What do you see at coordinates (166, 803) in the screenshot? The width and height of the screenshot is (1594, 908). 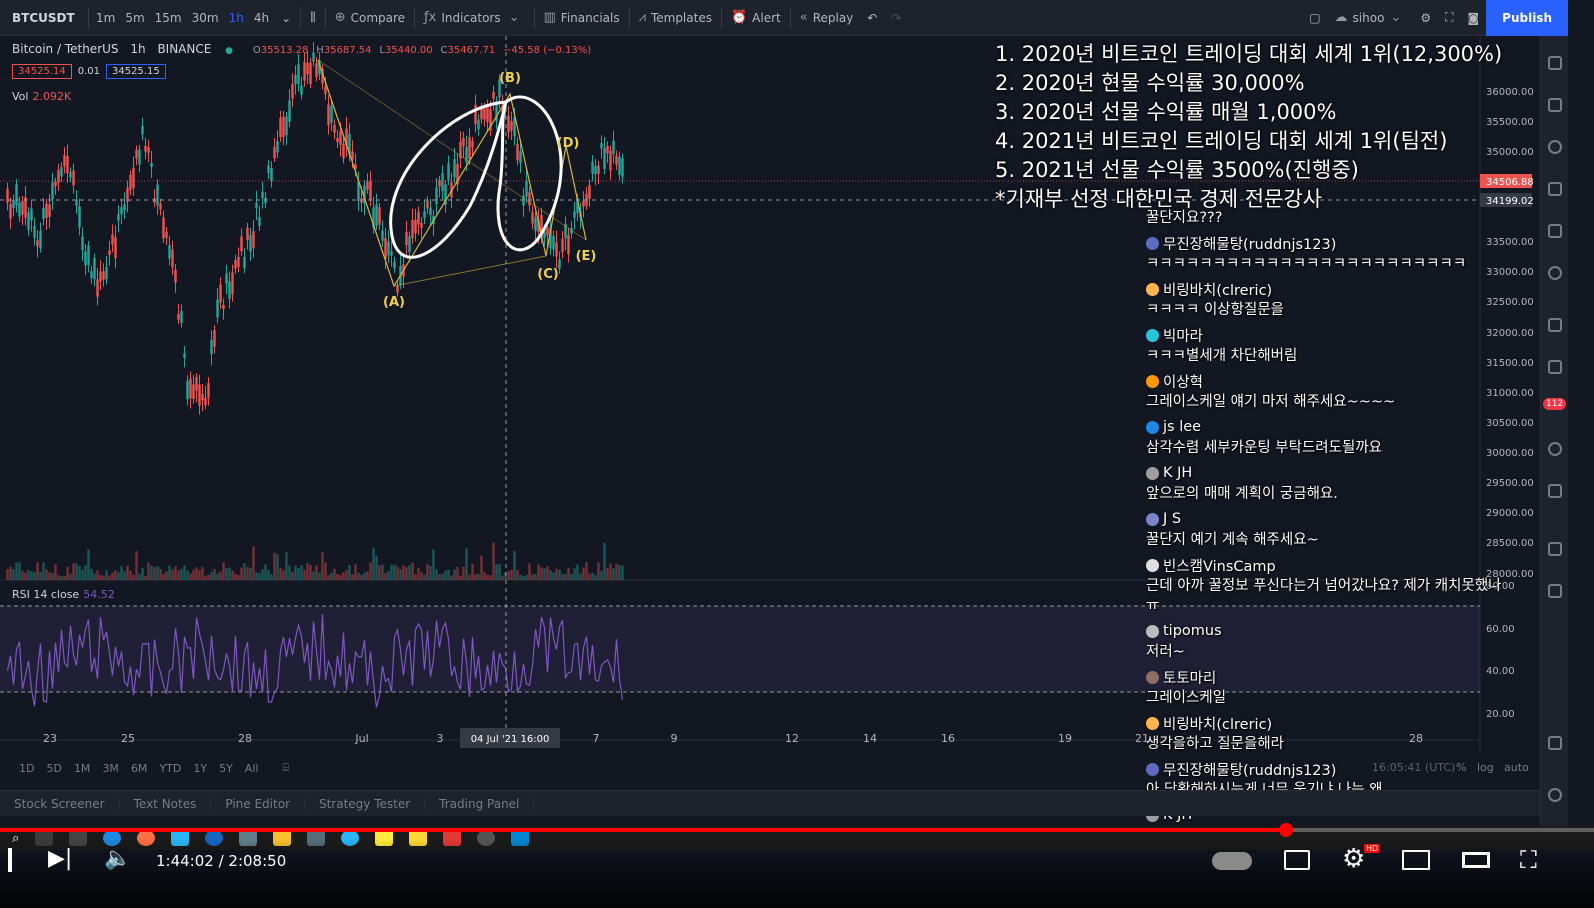 I see `tab-text-notes: Text Notes` at bounding box center [166, 803].